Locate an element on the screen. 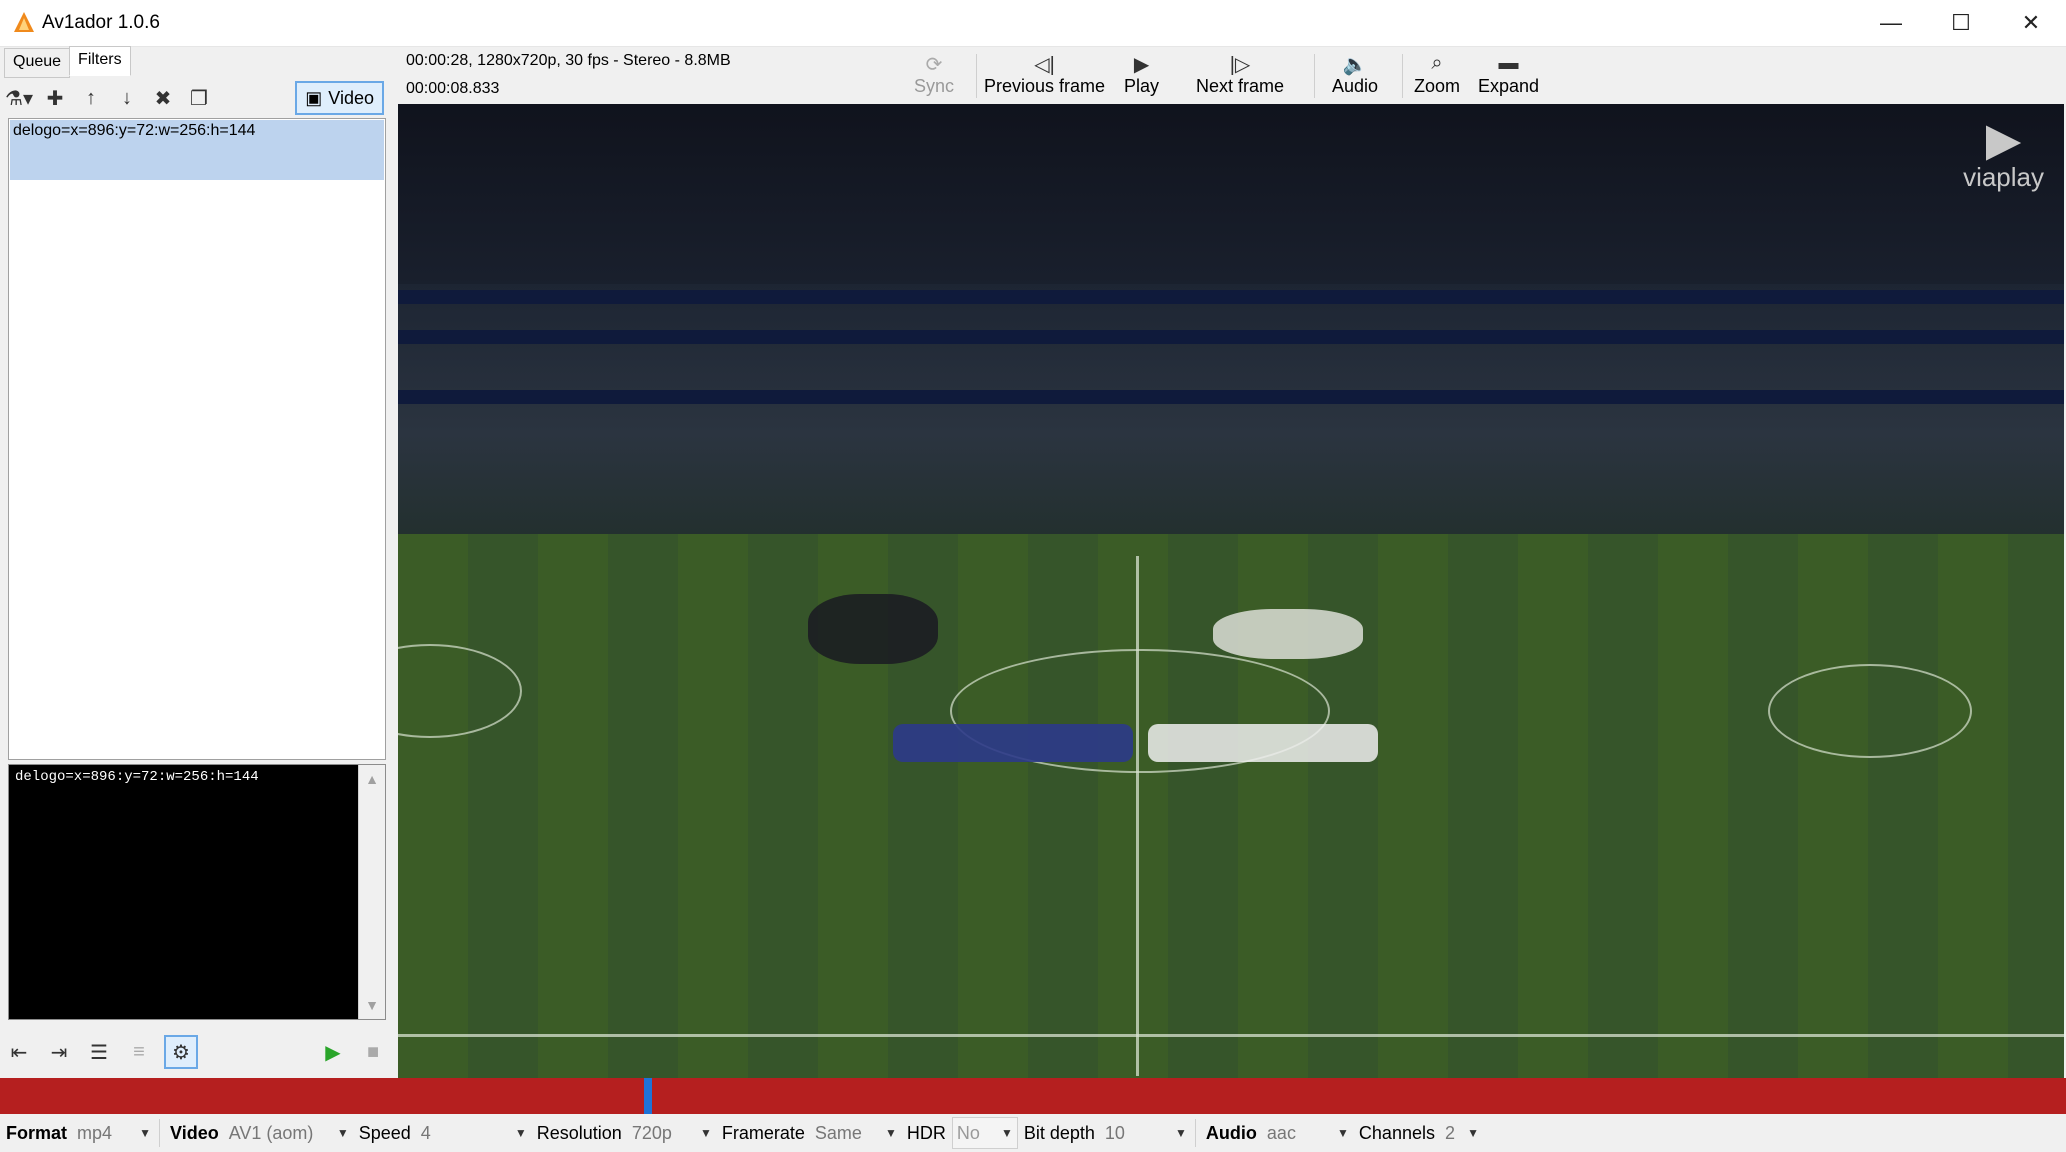  list-item: delogo=x=896:y=72:w=256:h=144 is located at coordinates (197, 150).